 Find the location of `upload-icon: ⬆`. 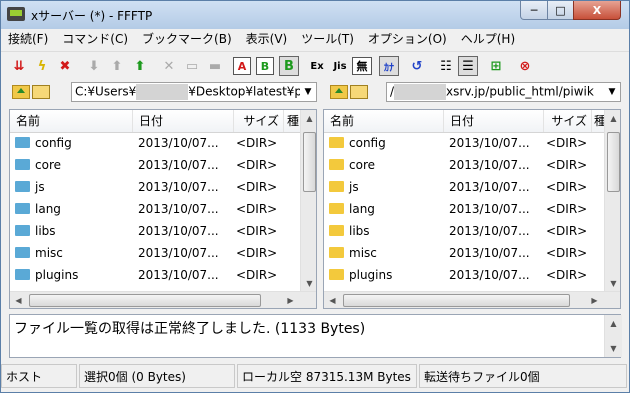

upload-icon: ⬆ is located at coordinates (117, 66).